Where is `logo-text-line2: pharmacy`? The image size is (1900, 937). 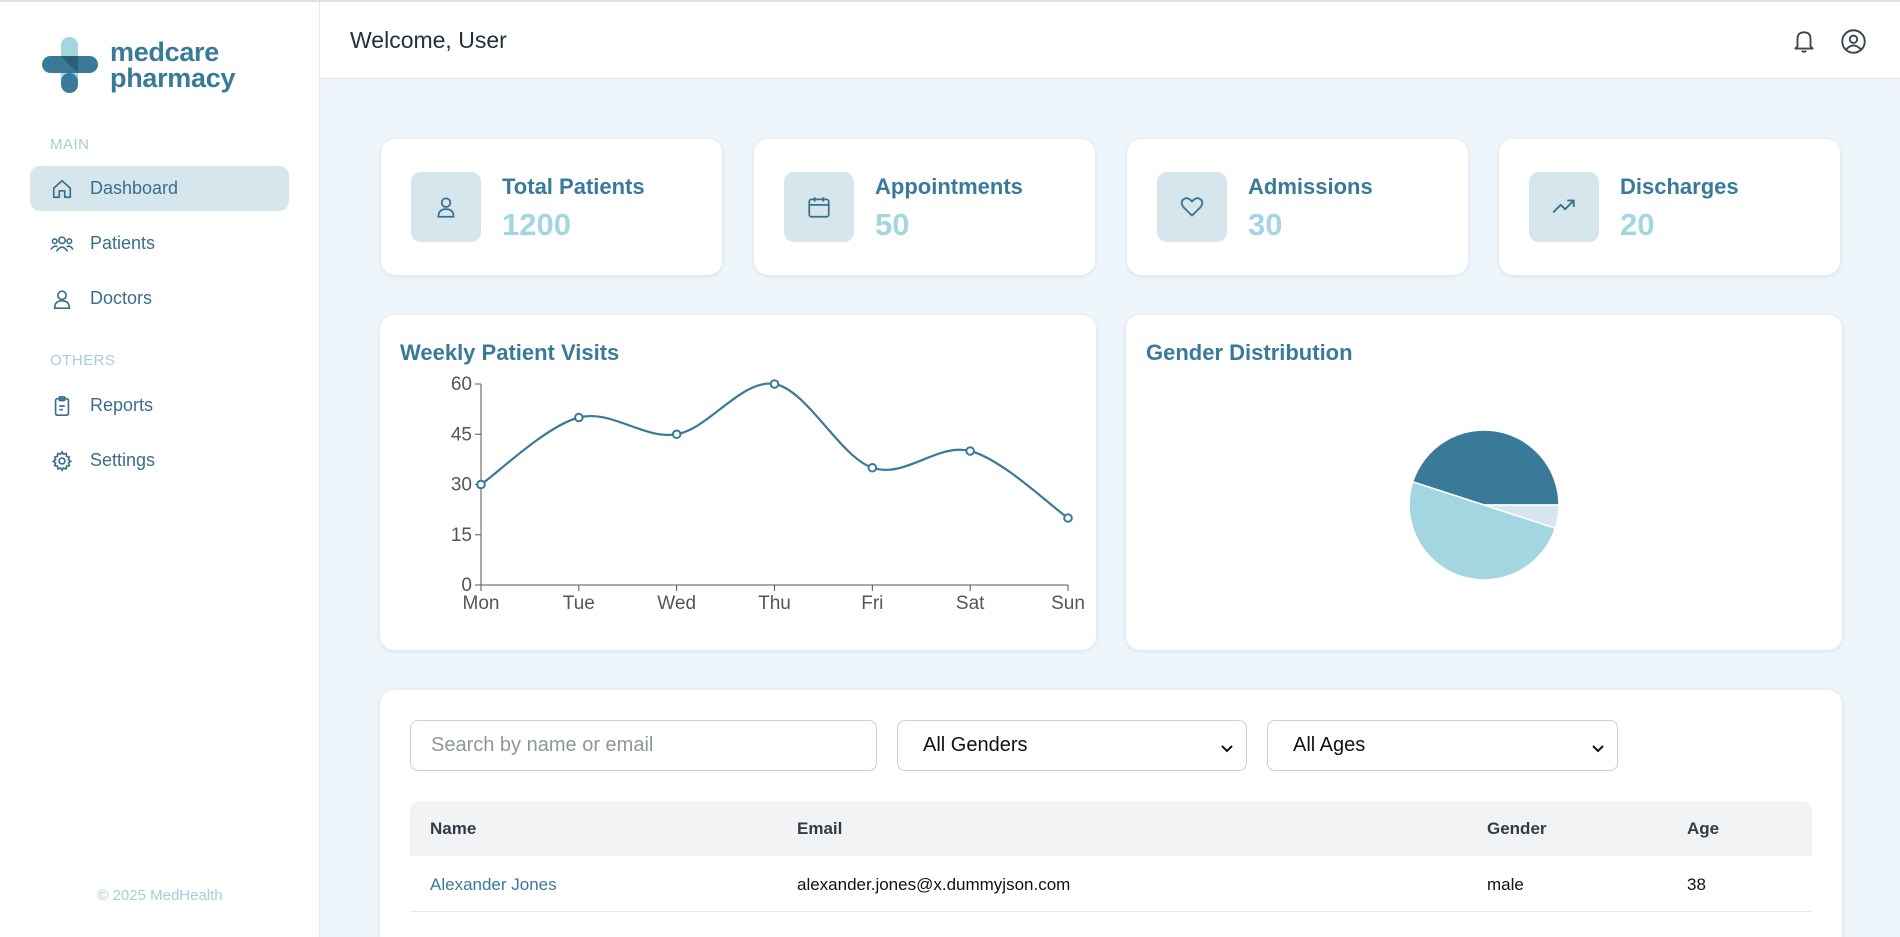
logo-text-line2: pharmacy is located at coordinates (173, 78).